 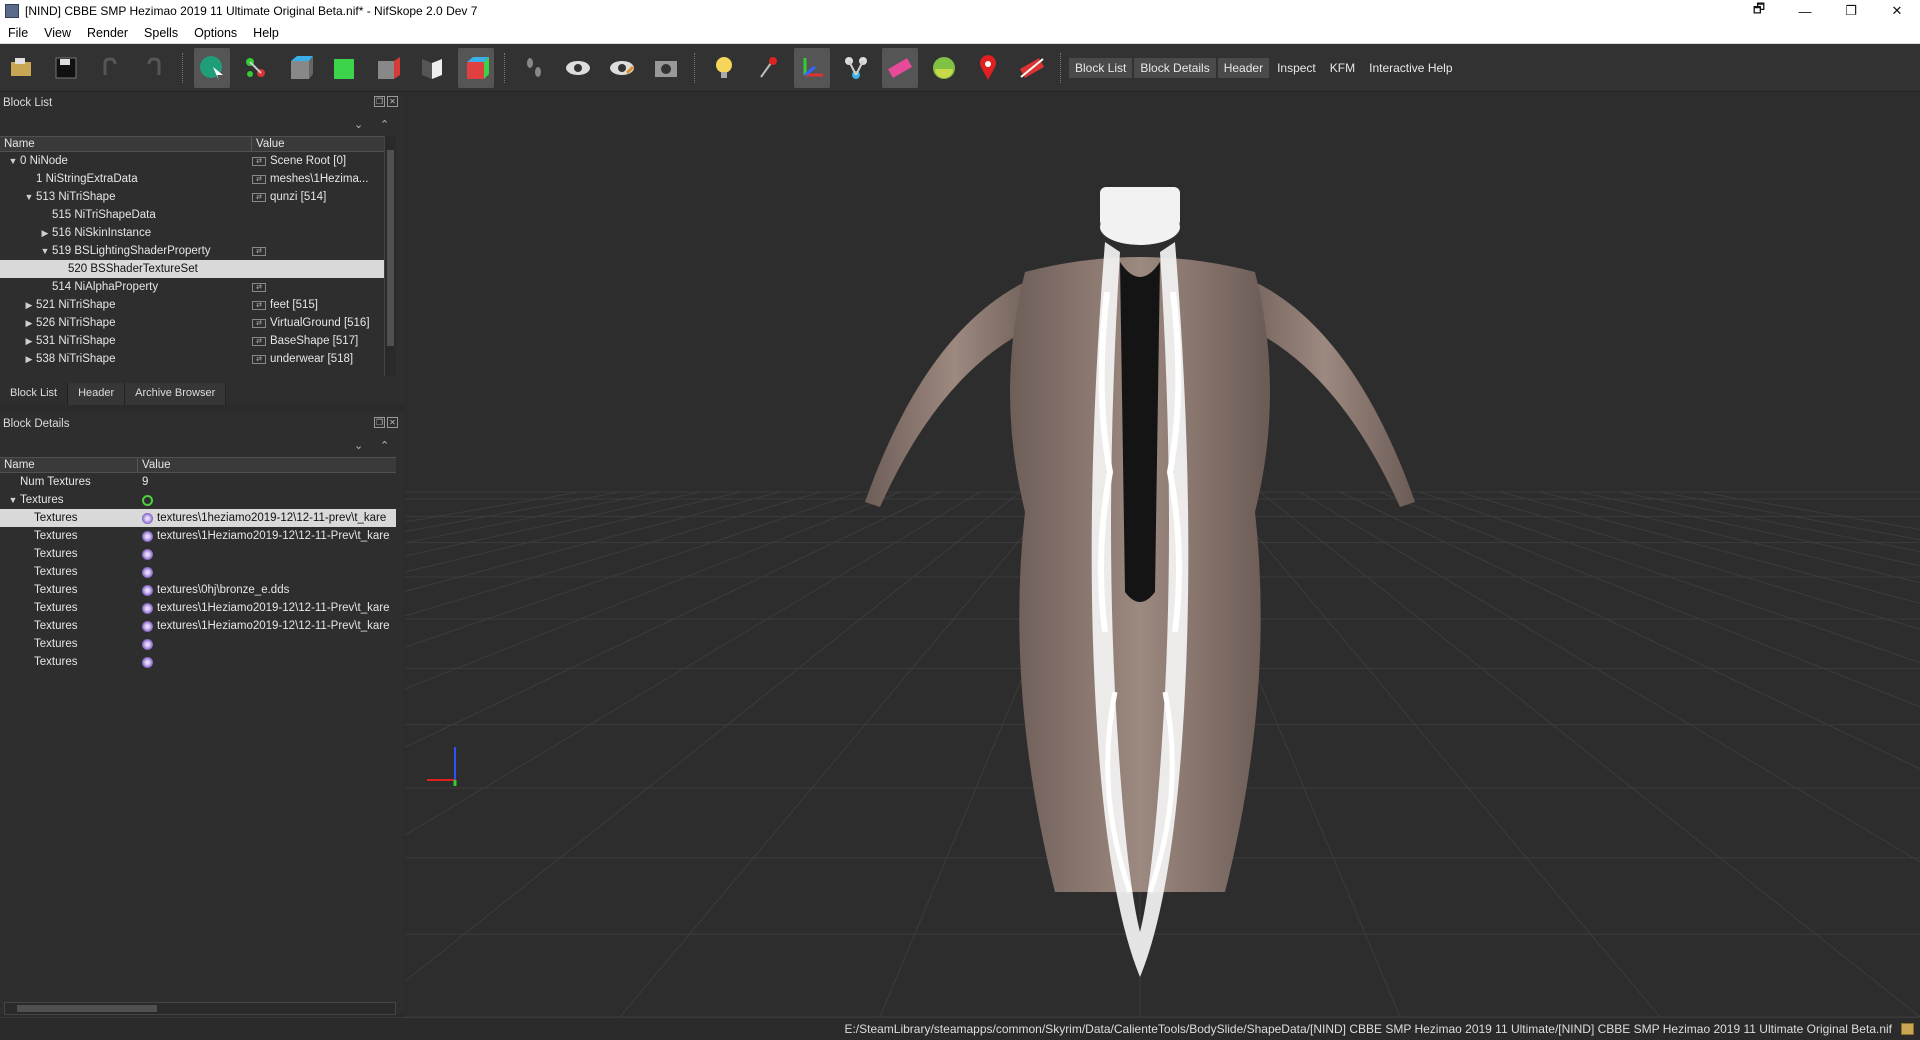 I want to click on table-row: ▶ 516 NiSkinInstance, so click(x=198, y=233).